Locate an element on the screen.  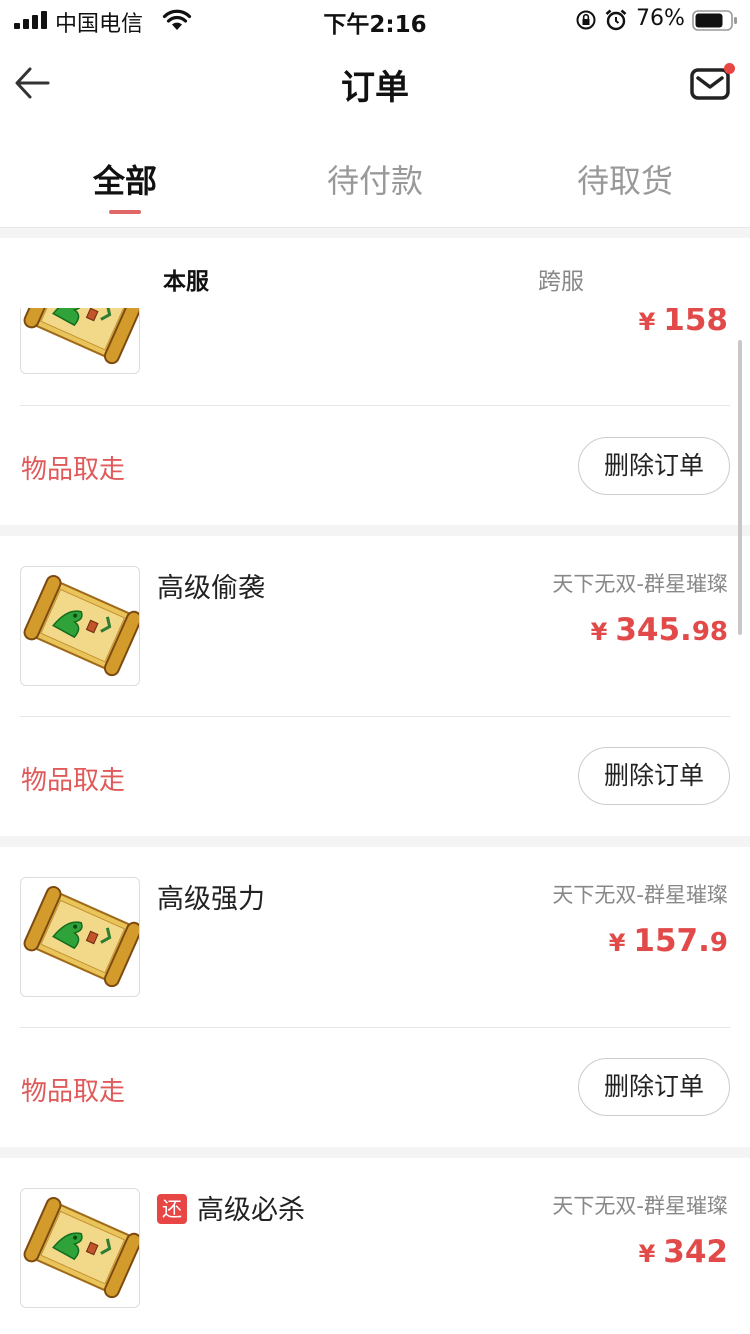
tab-active-indicator is located at coordinates (125, 212).